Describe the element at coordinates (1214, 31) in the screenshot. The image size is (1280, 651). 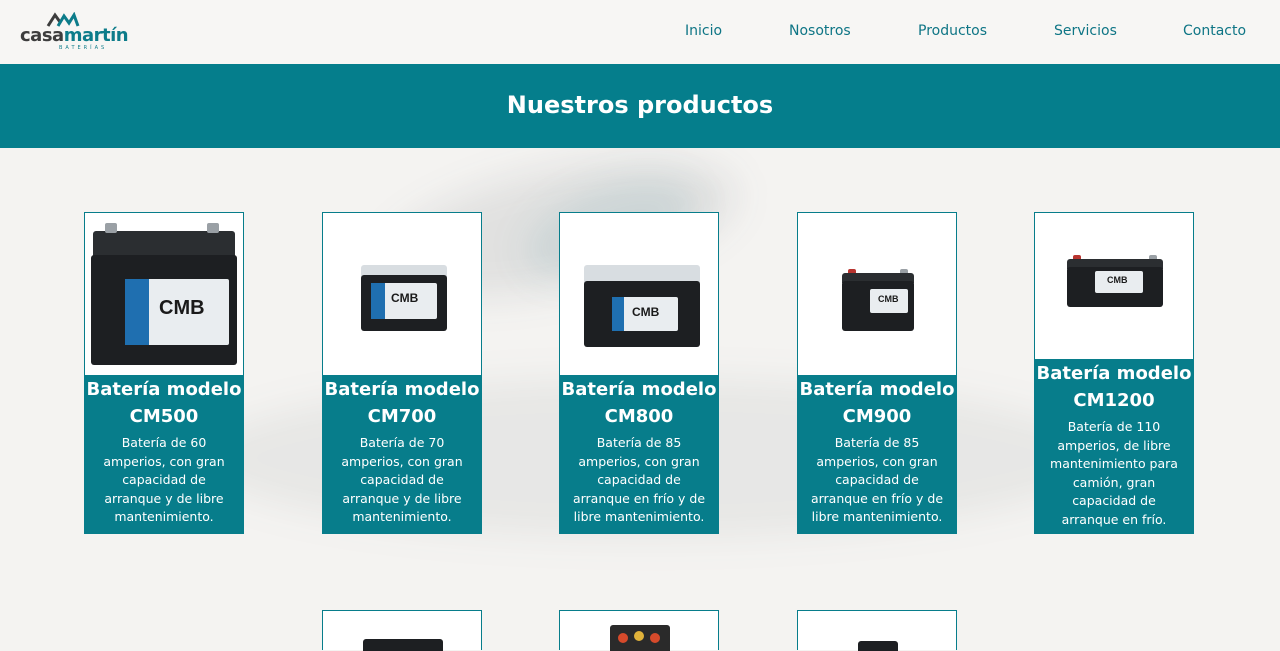
I see `nav-contacto: Contacto` at that location.